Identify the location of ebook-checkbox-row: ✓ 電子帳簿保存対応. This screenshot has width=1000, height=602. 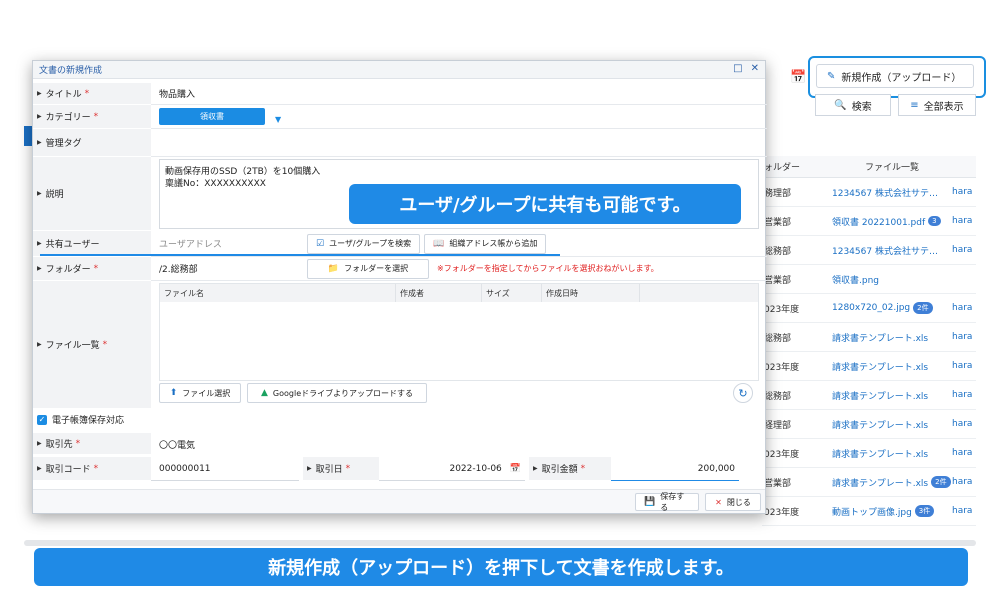
(80, 419).